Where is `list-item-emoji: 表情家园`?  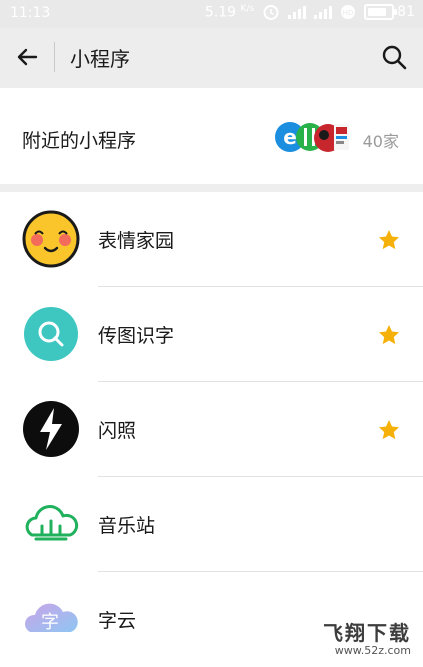 list-item-emoji: 表情家园 is located at coordinates (211, 239).